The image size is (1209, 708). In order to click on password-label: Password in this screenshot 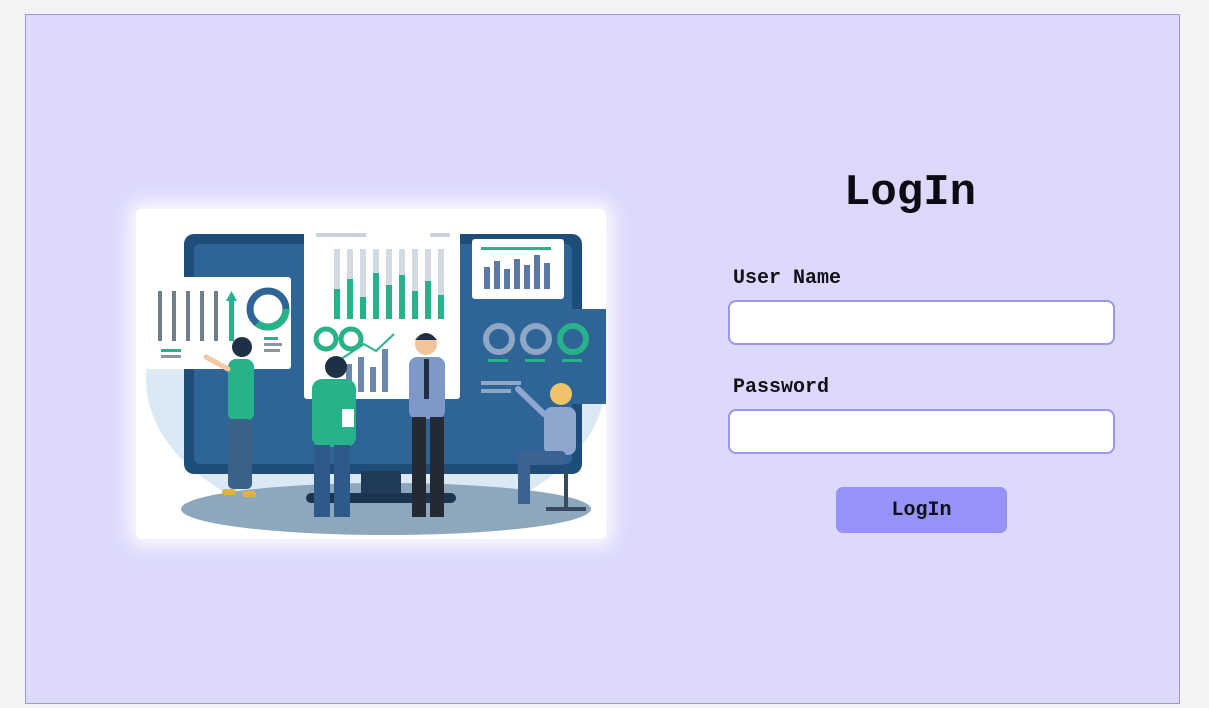, I will do `click(781, 387)`.